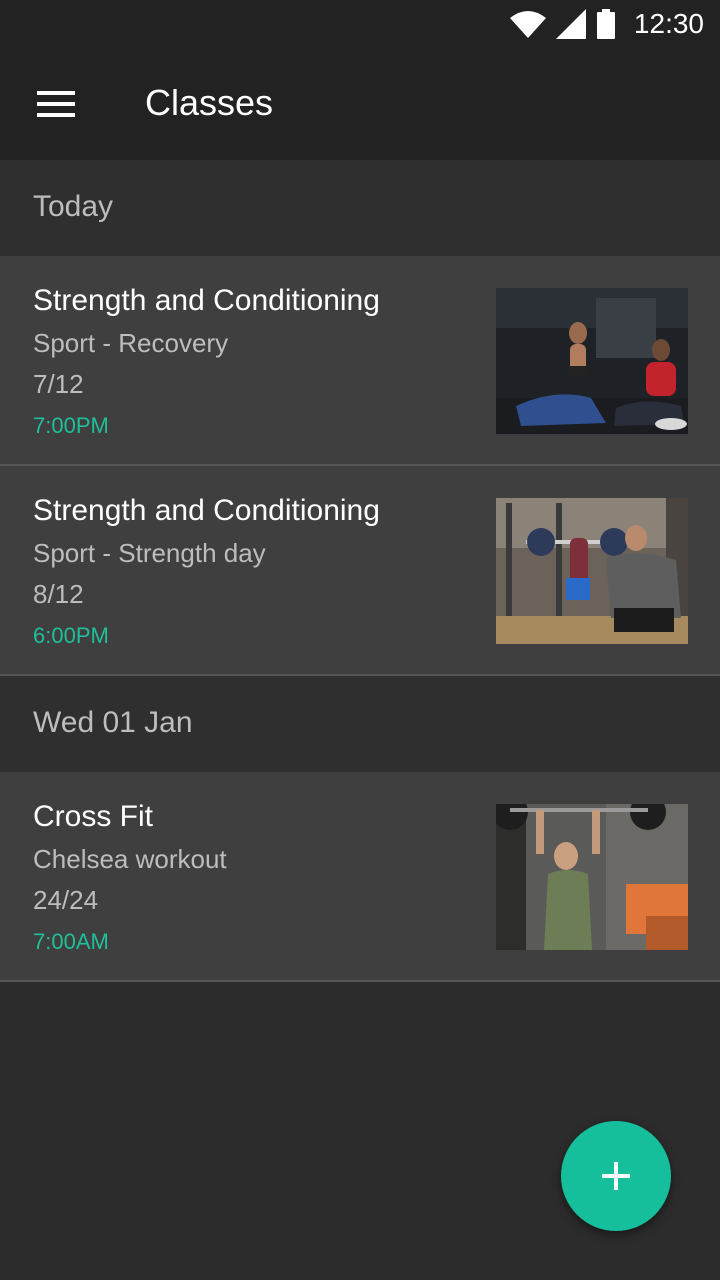 This screenshot has height=1280, width=720. Describe the element at coordinates (360, 724) in the screenshot. I see `section-header-wed-01-jan: Wed 01 Jan` at that location.